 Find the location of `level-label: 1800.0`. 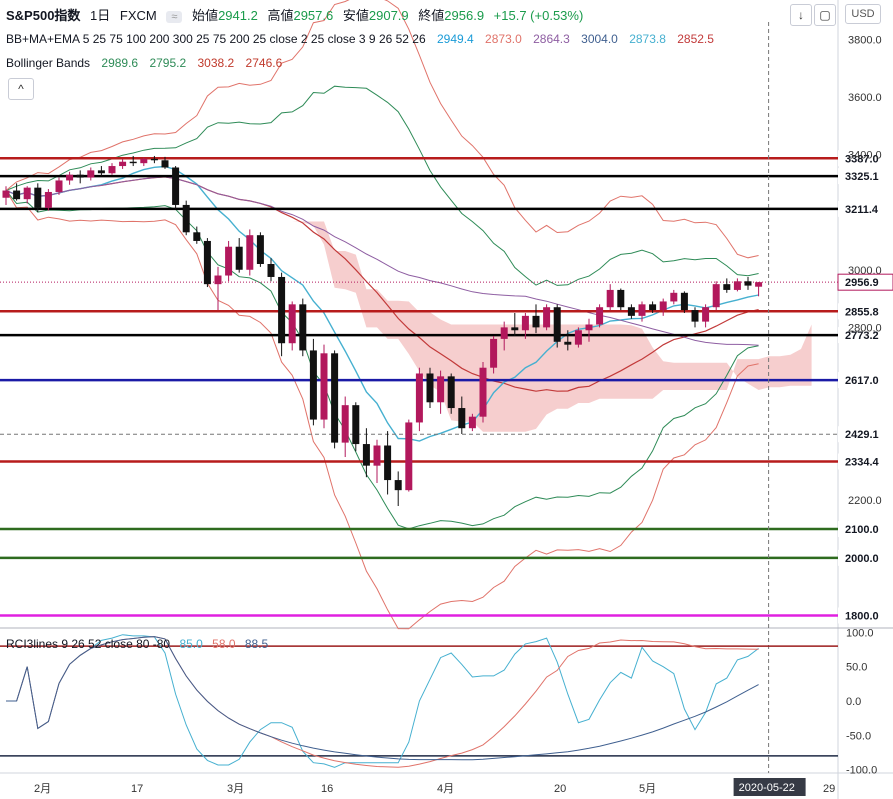

level-label: 1800.0 is located at coordinates (862, 616).